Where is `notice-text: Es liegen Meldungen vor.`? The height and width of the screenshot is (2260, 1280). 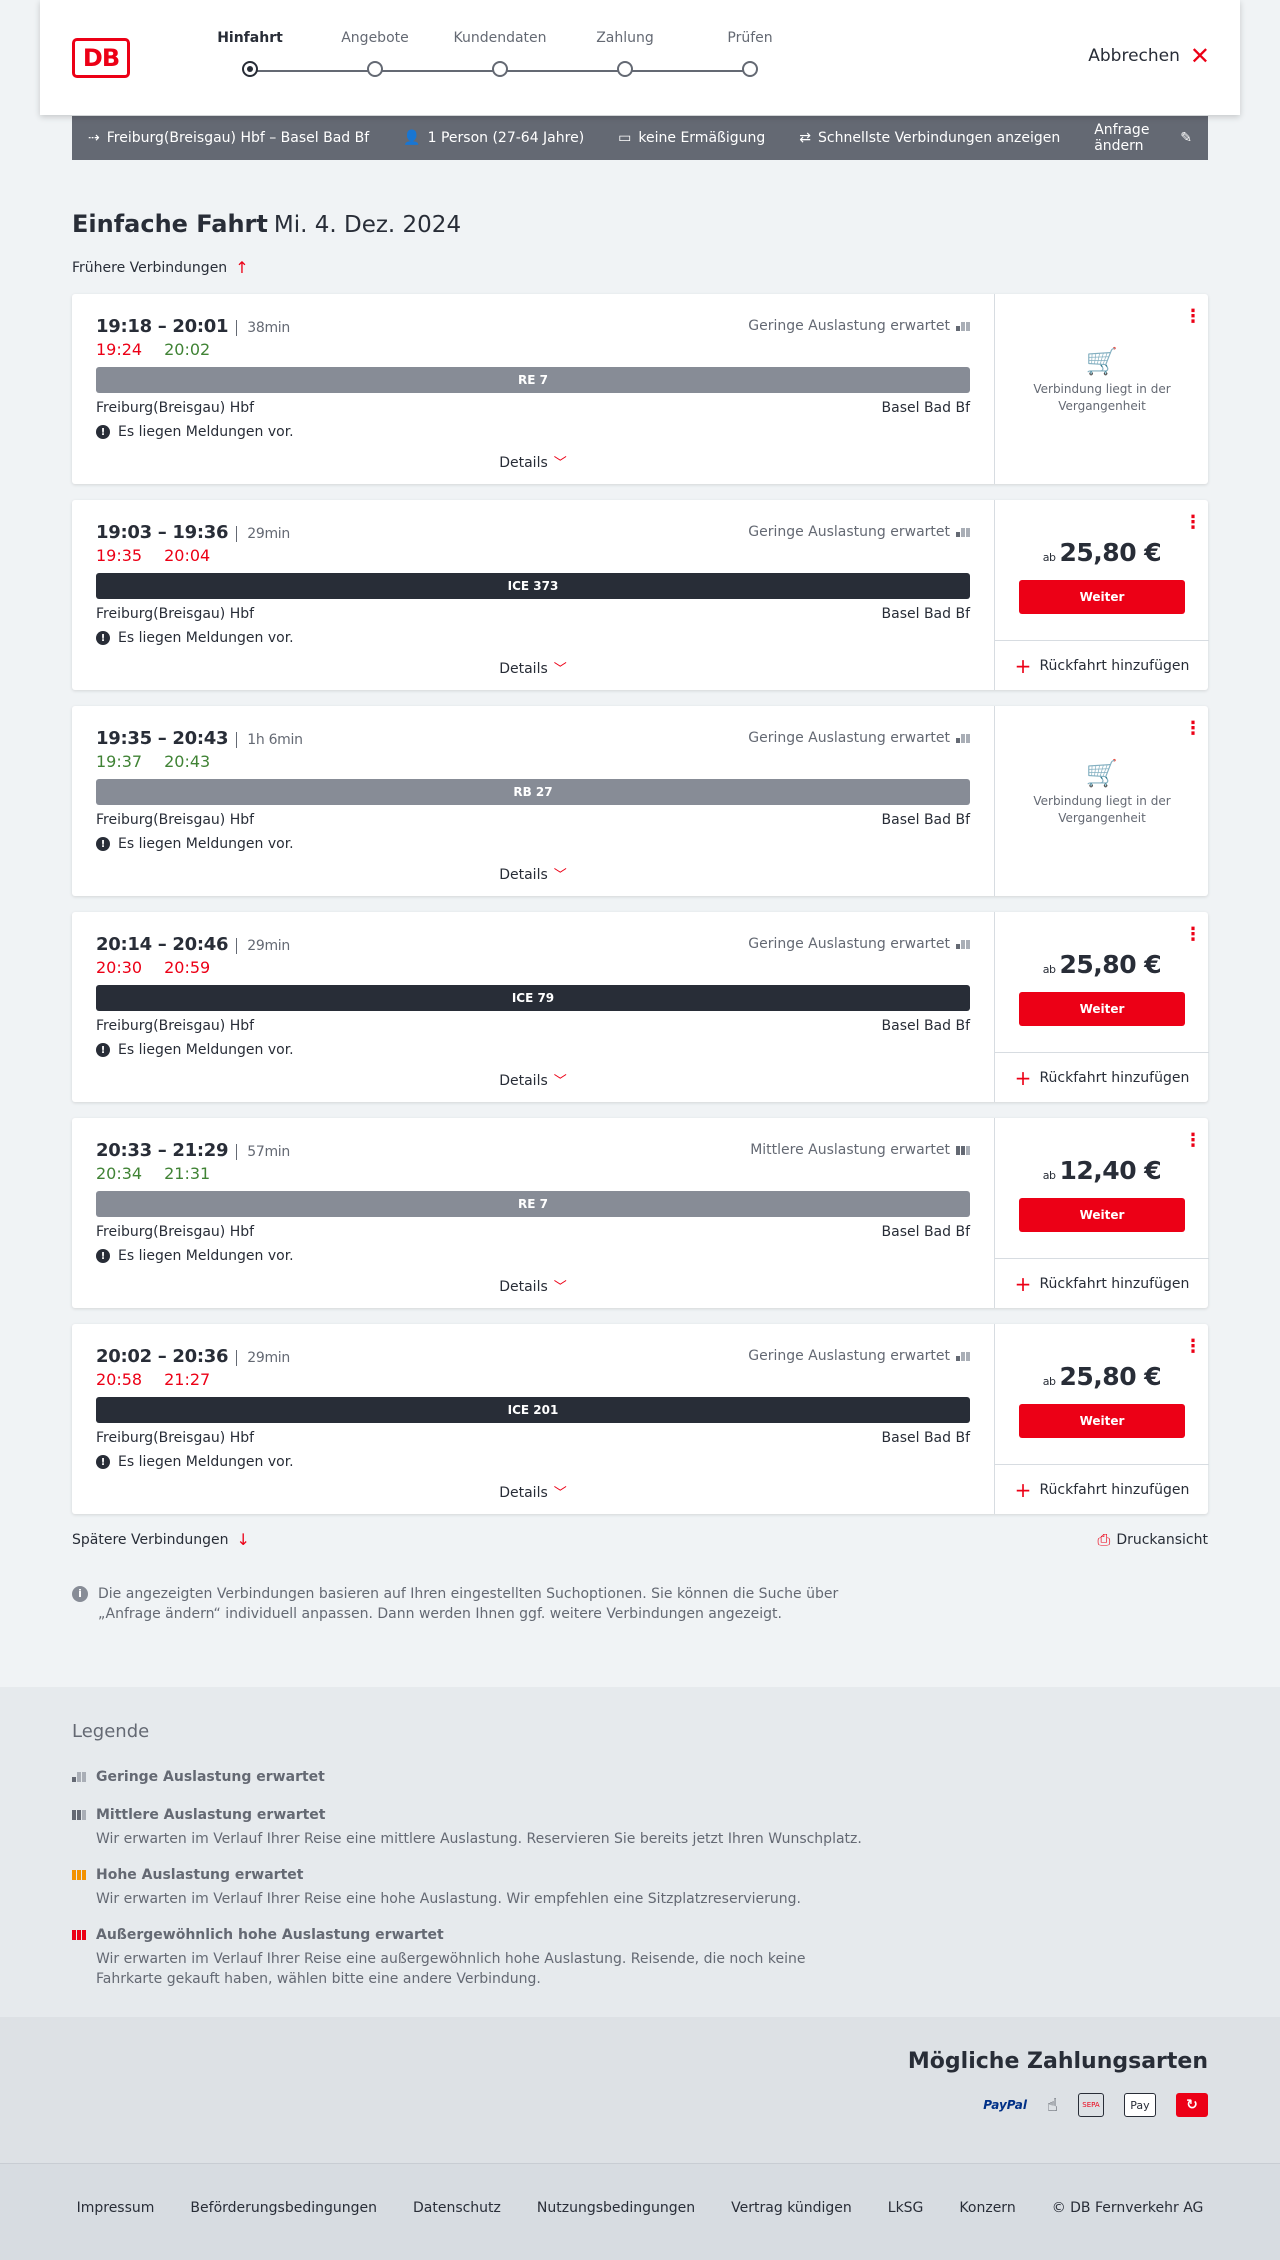 notice-text: Es liegen Meldungen vor. is located at coordinates (206, 844).